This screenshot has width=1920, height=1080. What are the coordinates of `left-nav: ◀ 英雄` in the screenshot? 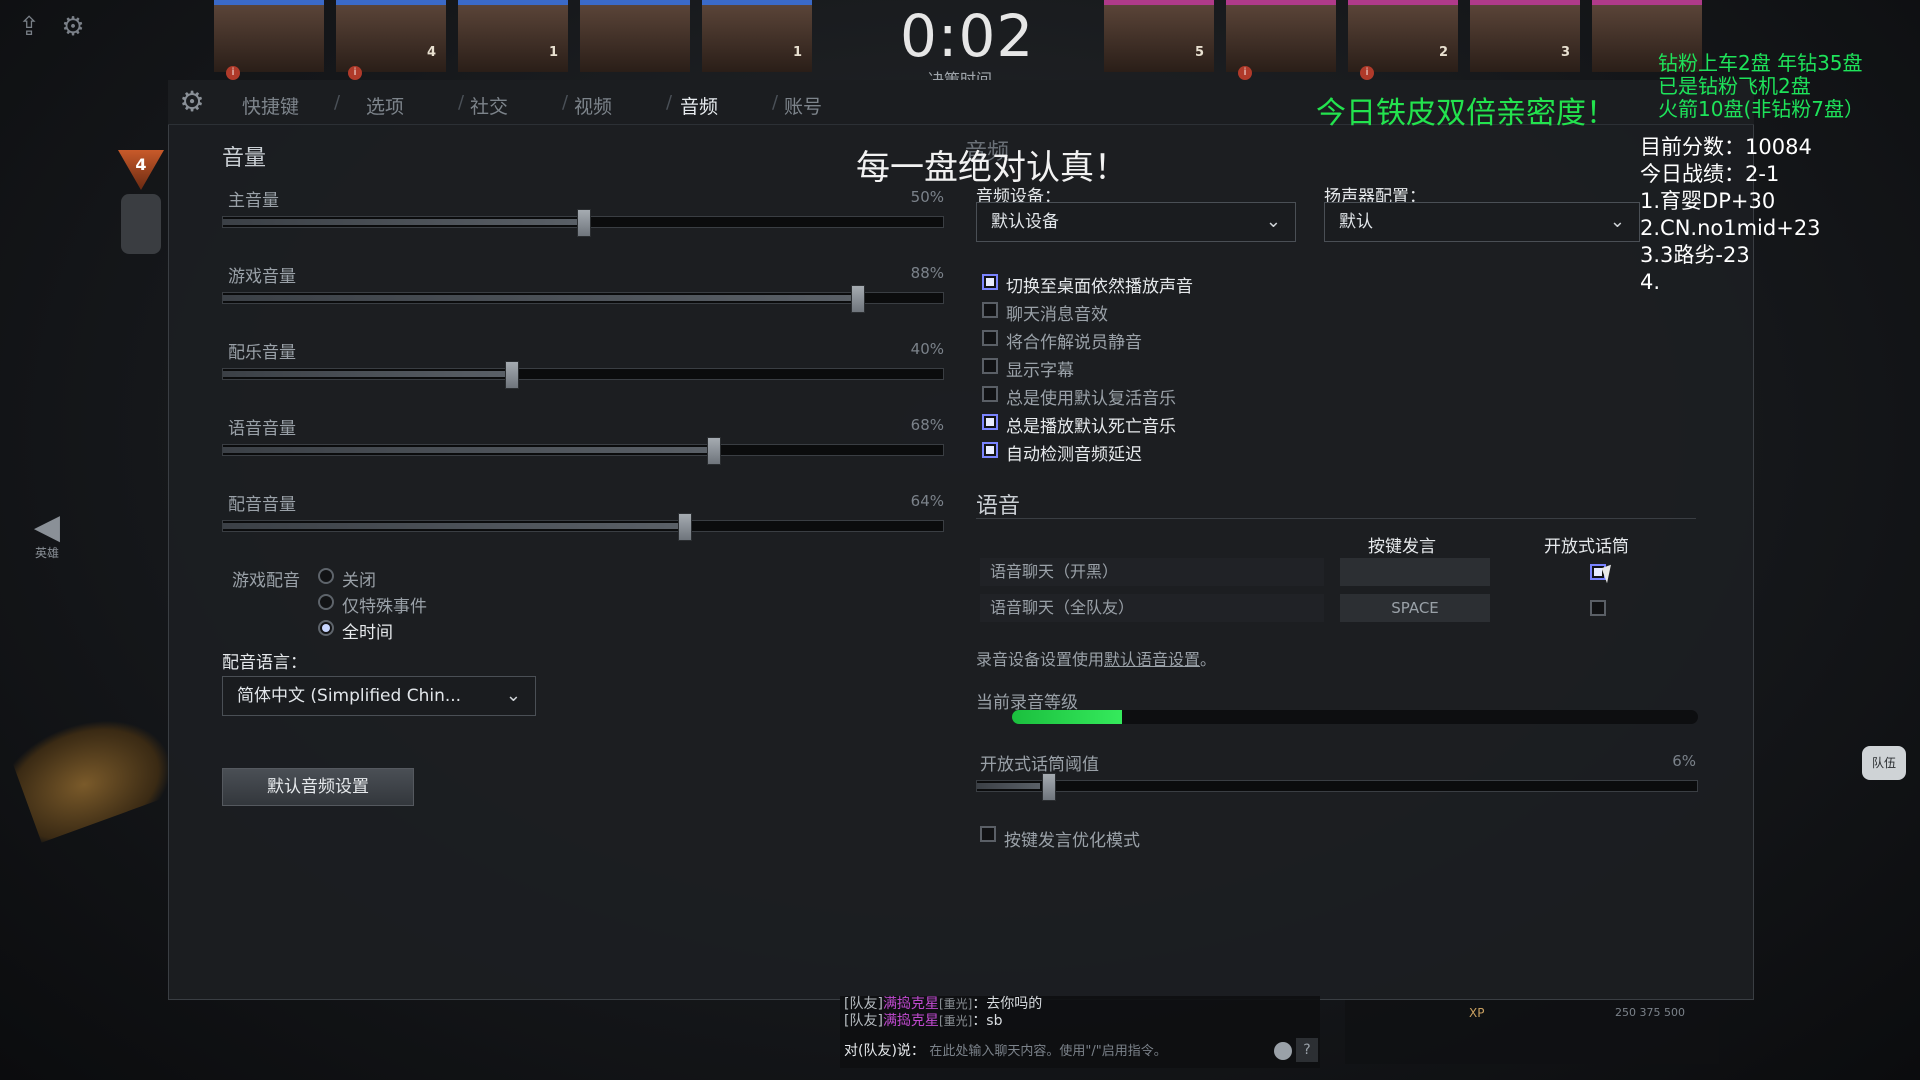 It's located at (47, 535).